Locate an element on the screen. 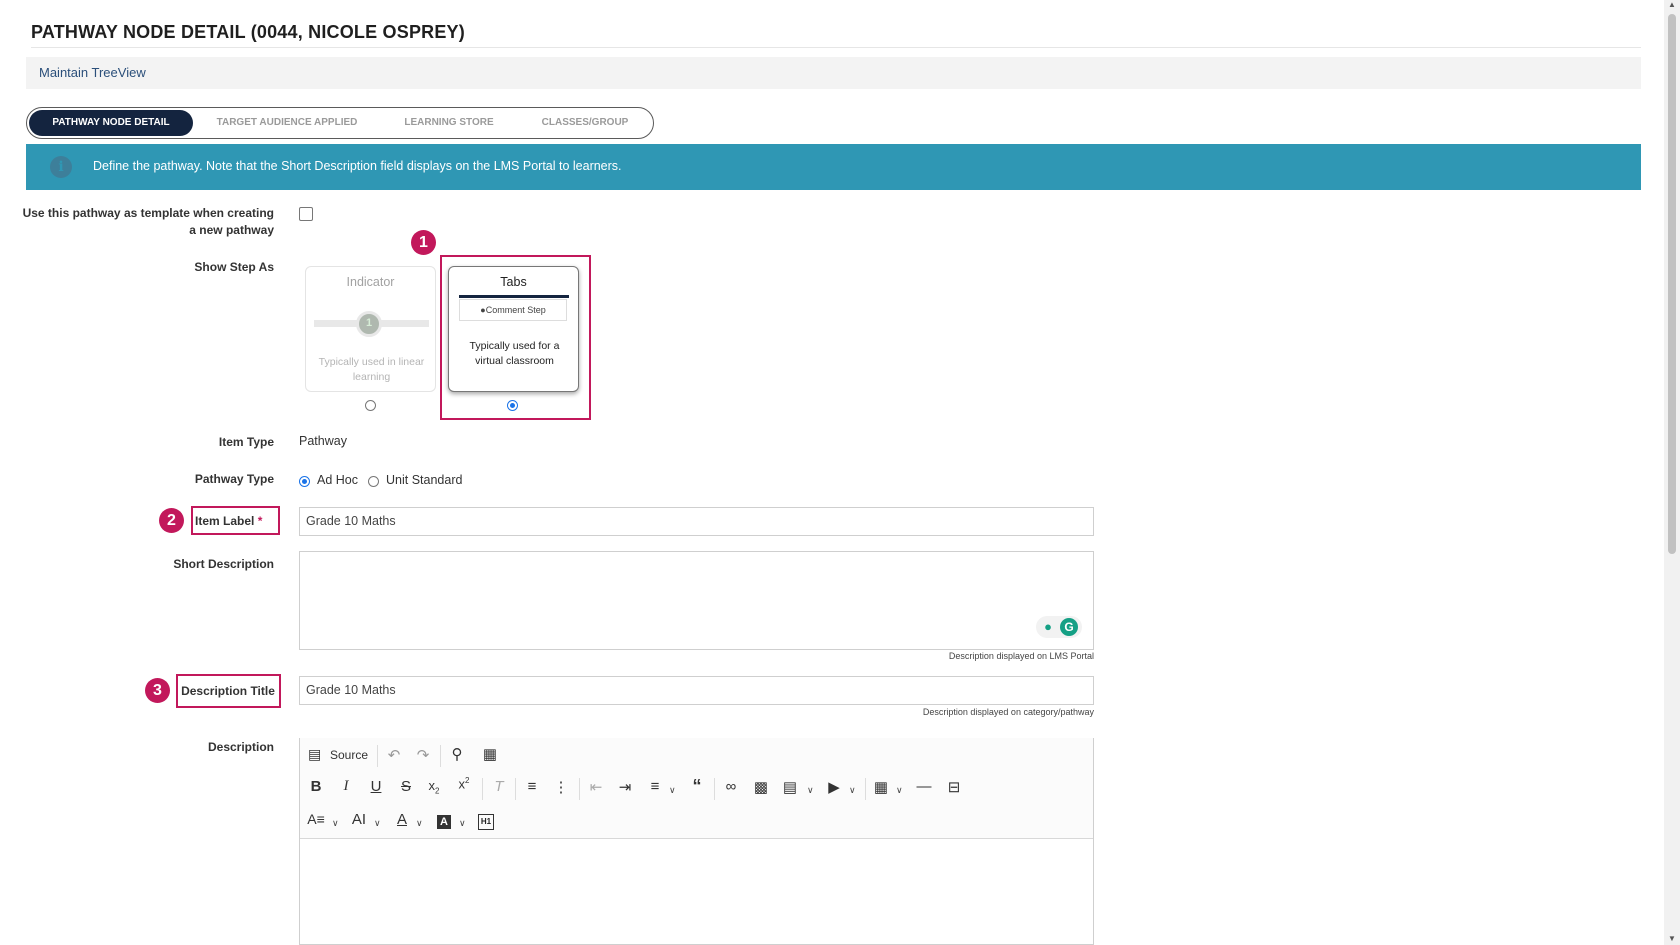 The width and height of the screenshot is (1680, 945). ad-hoc-radio is located at coordinates (304, 481).